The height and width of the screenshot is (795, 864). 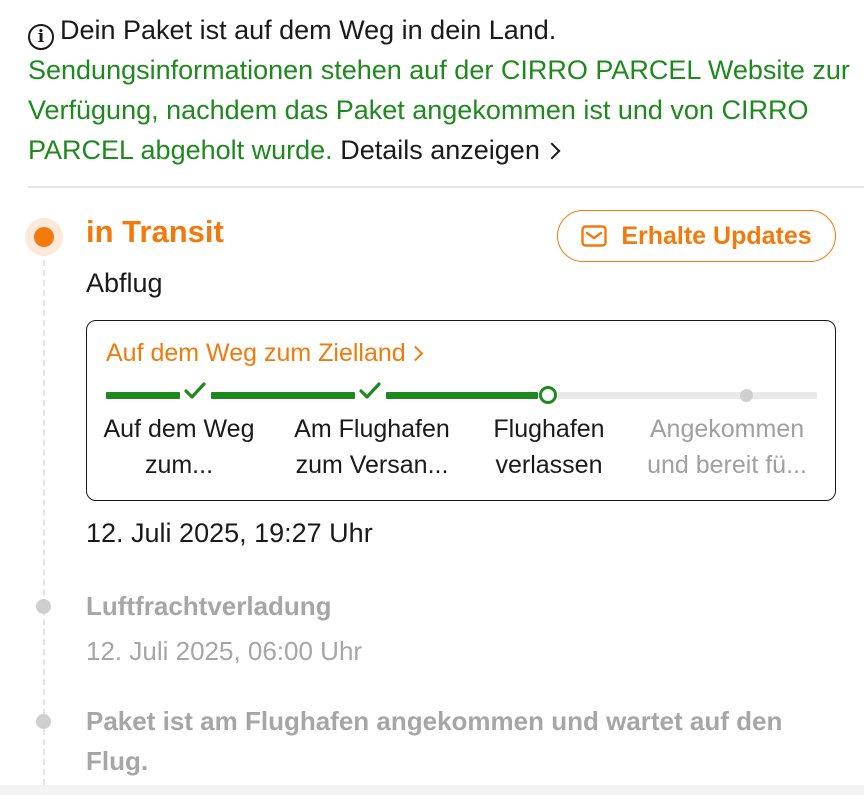 I want to click on status-title: in Transit, so click(x=155, y=231).